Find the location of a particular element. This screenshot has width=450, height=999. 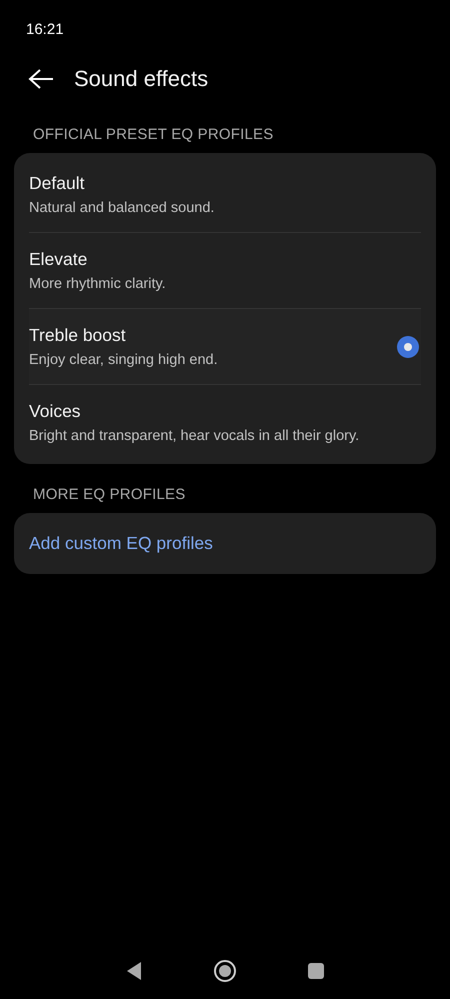

option-description: Bright and transparent, hear vocals in all their glory. is located at coordinates (194, 436).